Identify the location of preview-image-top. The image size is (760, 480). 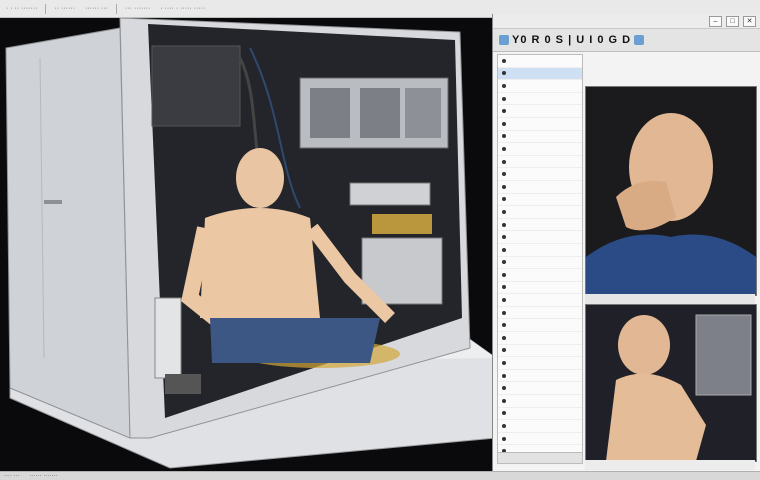
(671, 191).